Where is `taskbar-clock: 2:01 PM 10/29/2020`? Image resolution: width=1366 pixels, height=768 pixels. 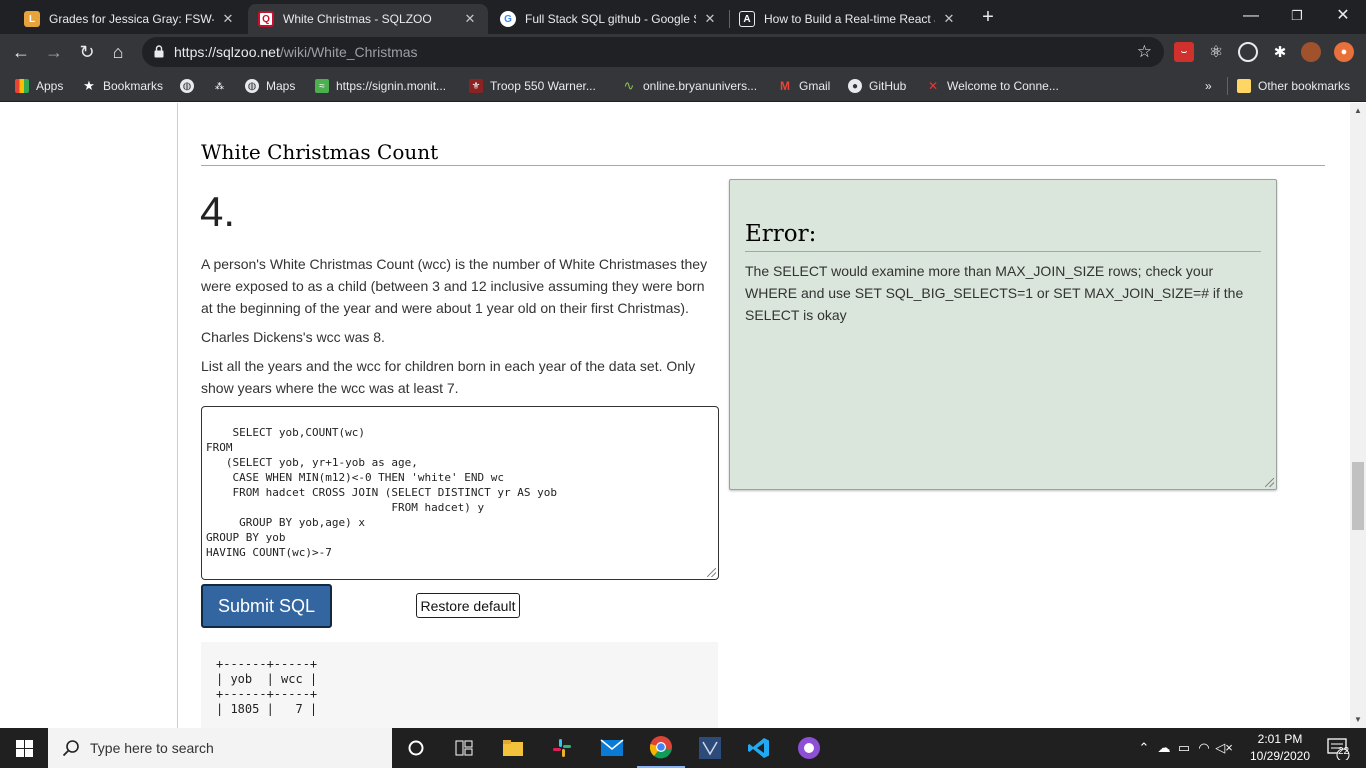
taskbar-clock: 2:01 PM 10/29/2020 is located at coordinates (1280, 748).